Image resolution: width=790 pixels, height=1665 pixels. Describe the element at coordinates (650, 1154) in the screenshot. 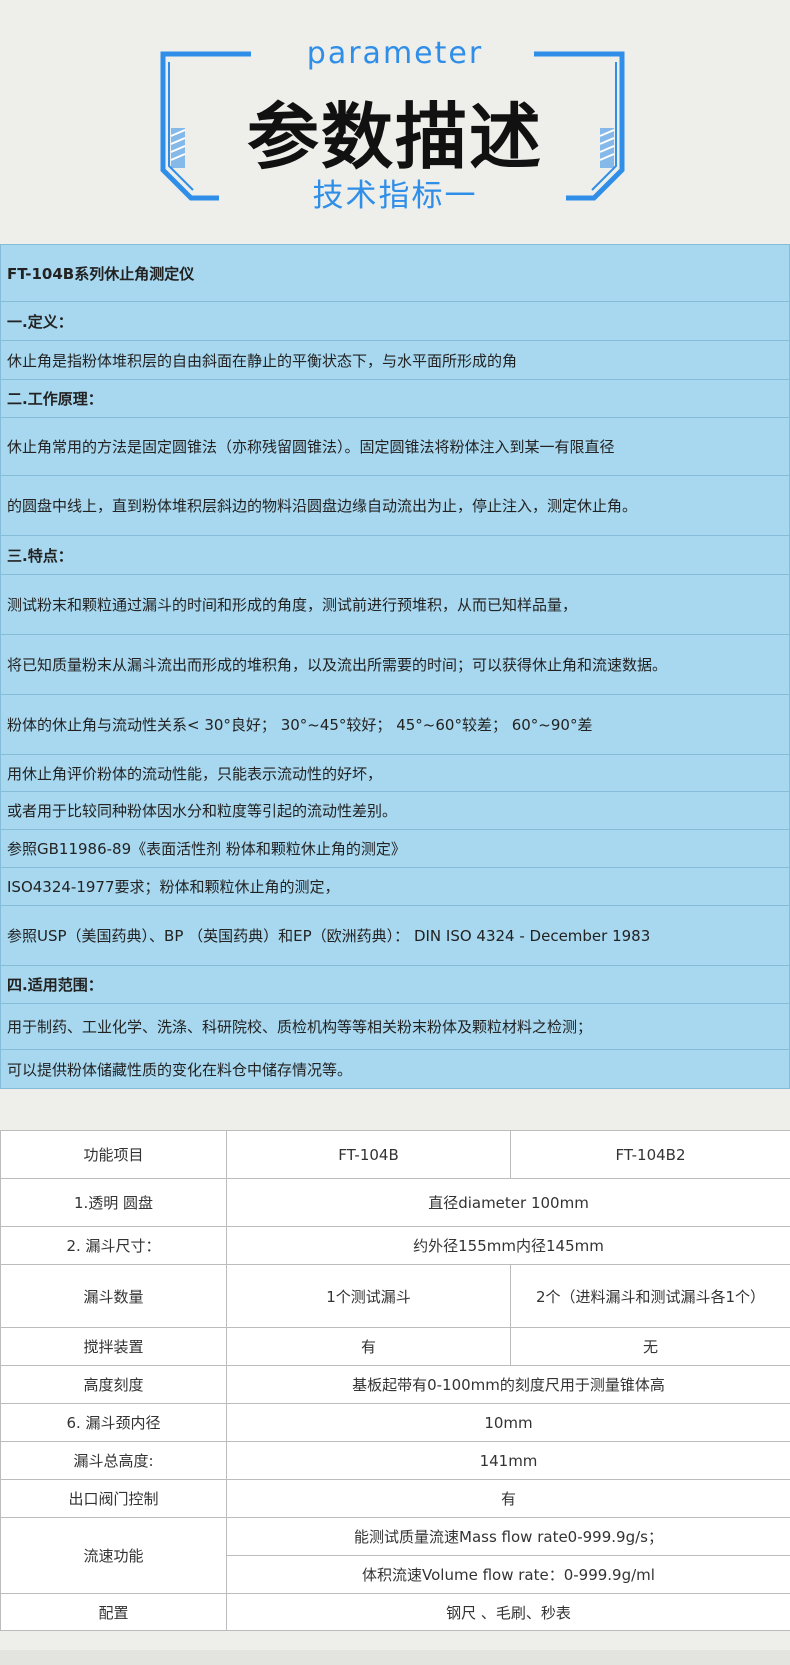

I see `header-cell-model-2: FT-104B2` at that location.